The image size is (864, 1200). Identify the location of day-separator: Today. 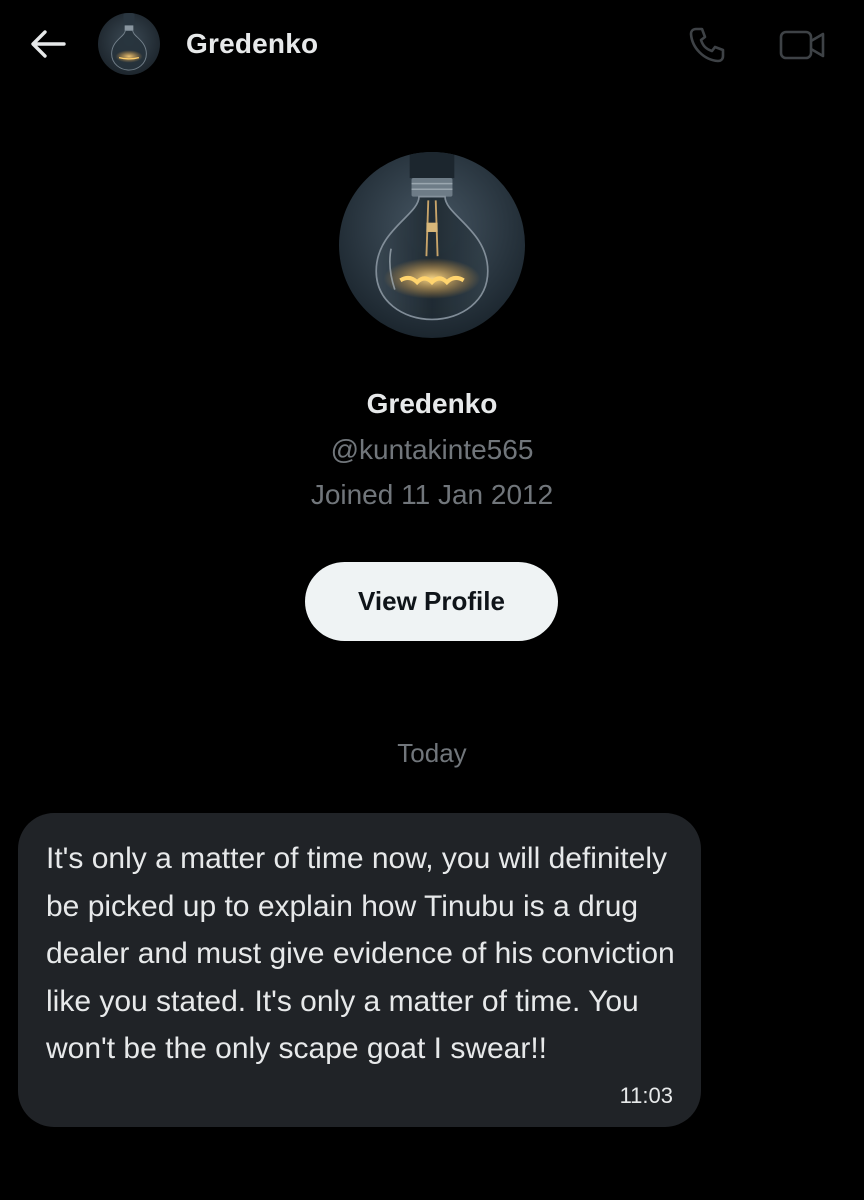
(432, 753).